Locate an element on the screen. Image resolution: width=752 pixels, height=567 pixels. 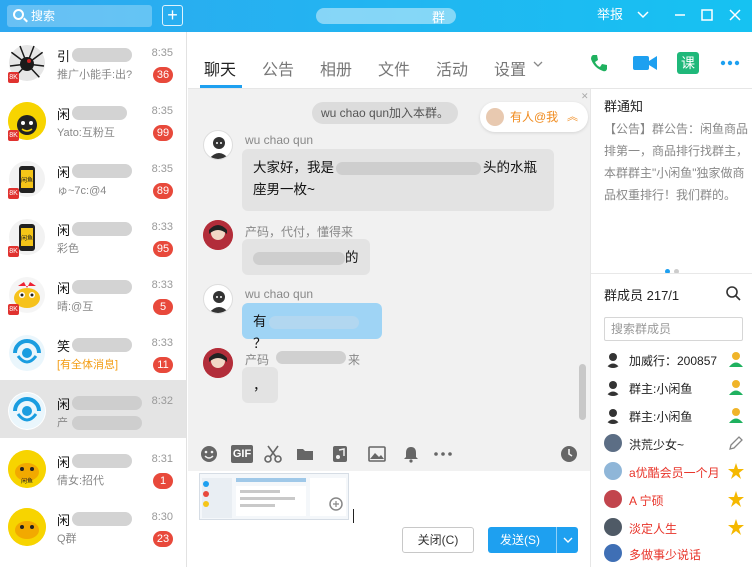
member-item: a优酷会员一个月 is located at coordinates (676, 472).